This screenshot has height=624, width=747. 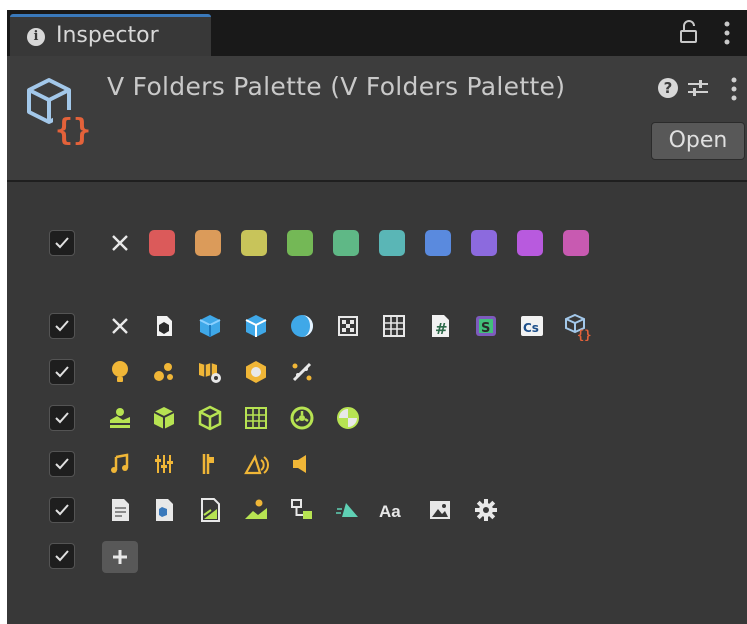 I want to click on csharp-hash-icon: #, so click(x=440, y=326).